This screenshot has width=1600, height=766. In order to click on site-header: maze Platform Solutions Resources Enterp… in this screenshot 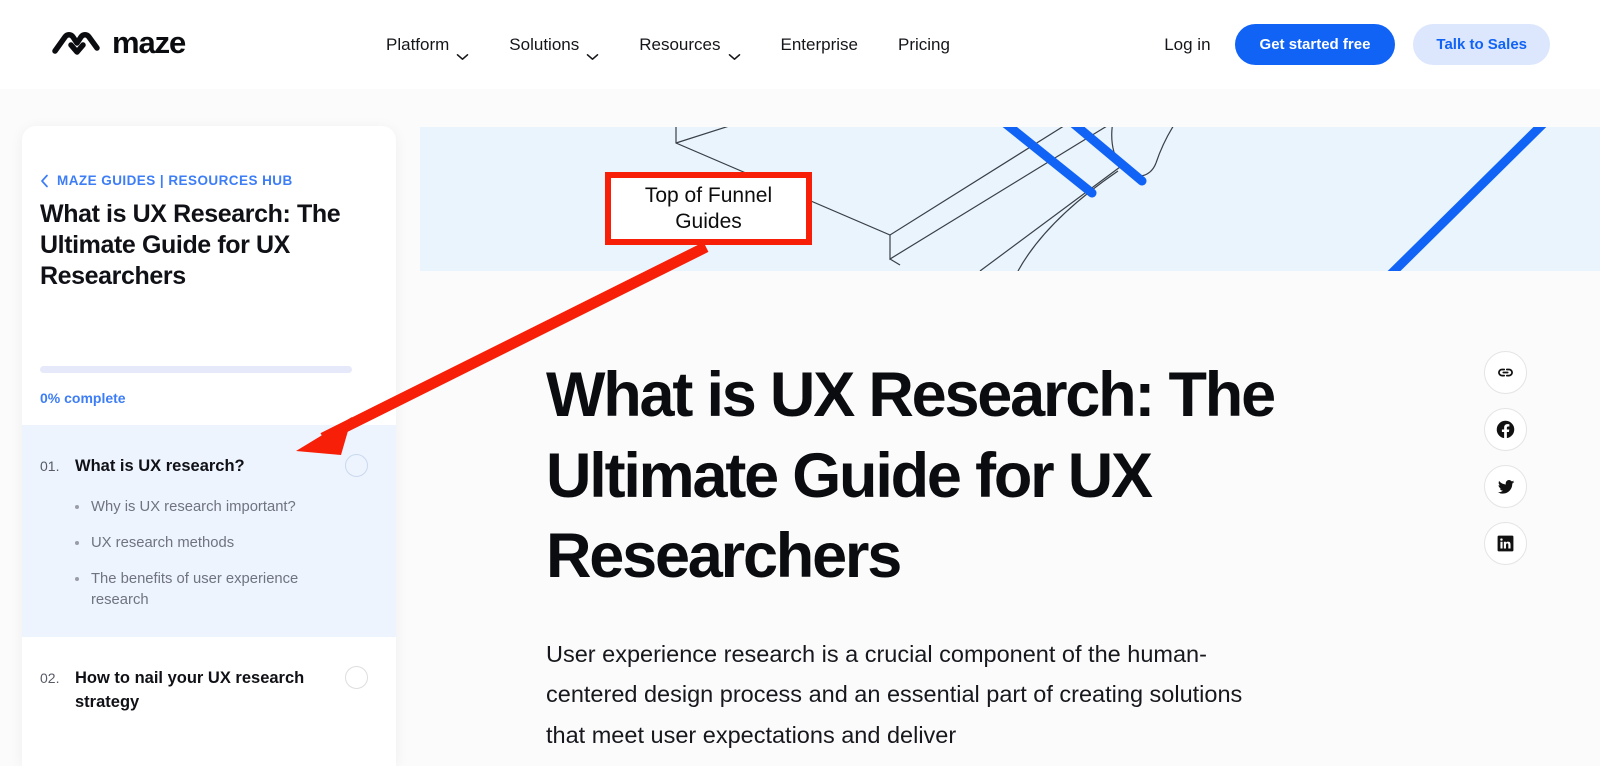, I will do `click(800, 44)`.